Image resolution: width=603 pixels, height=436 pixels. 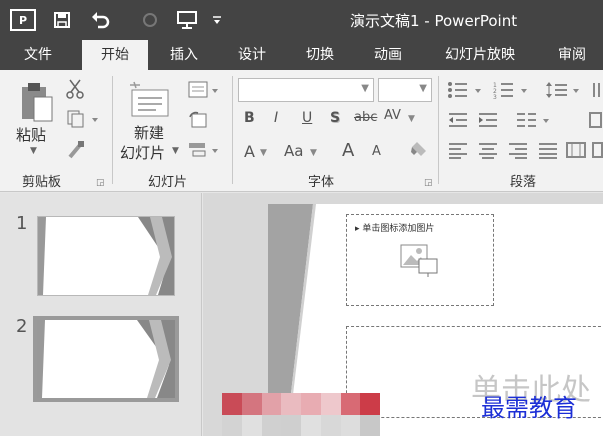 What do you see at coordinates (488, 150) in the screenshot?
I see `align-center-icon` at bounding box center [488, 150].